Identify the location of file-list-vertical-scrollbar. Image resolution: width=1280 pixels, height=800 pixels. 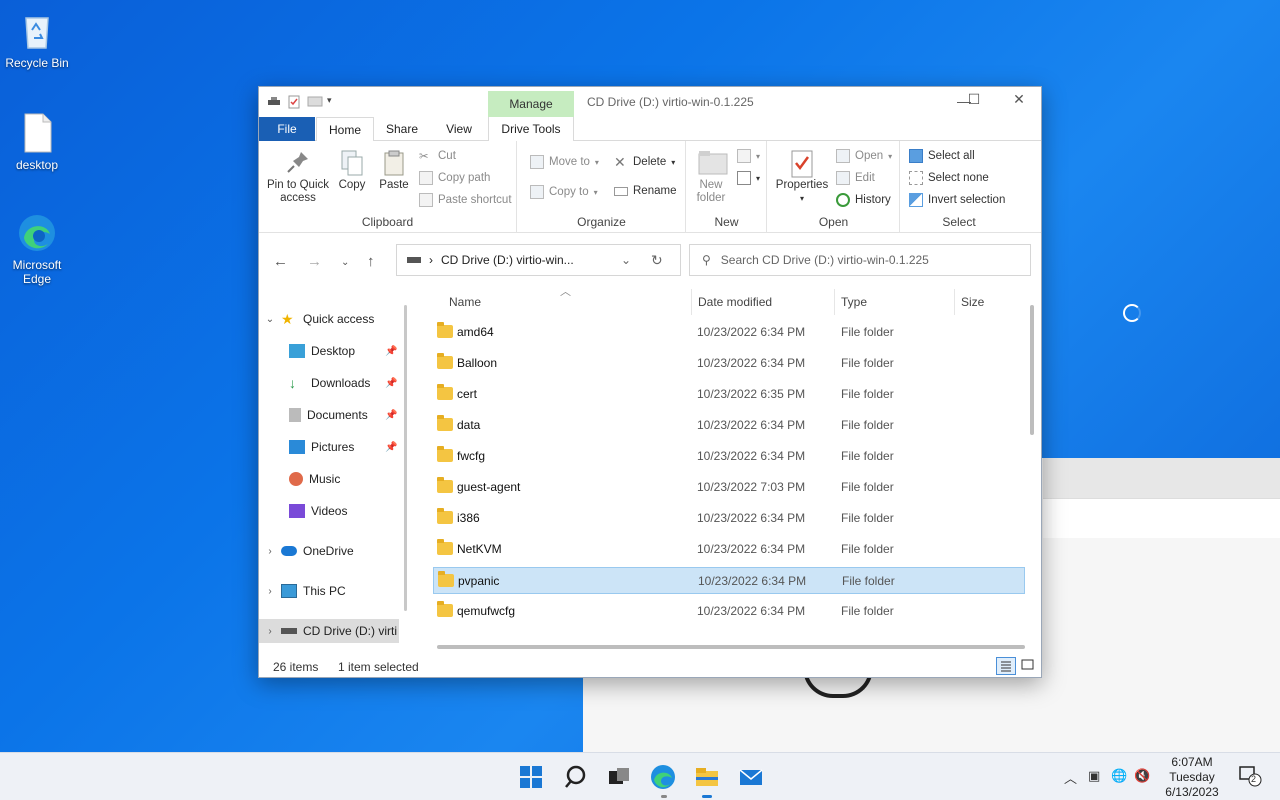
(1032, 370).